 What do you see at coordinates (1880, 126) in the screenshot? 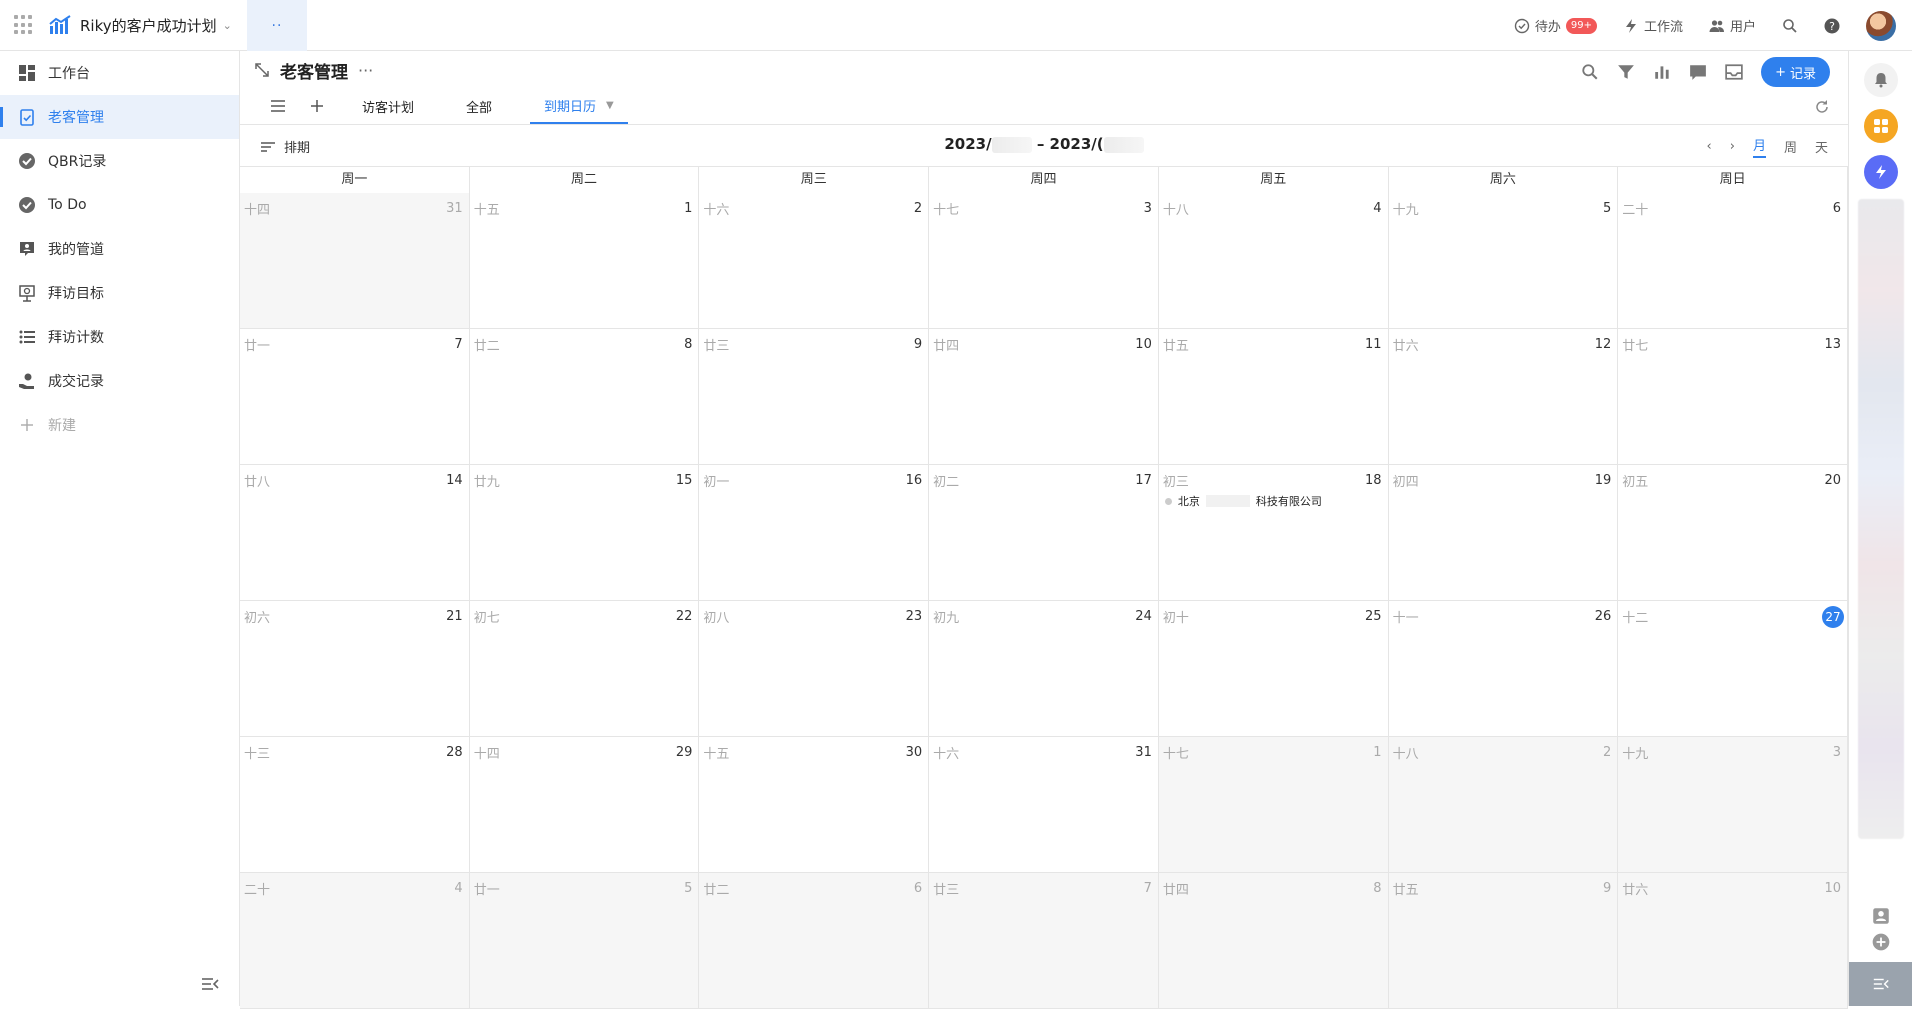
I see `apps-button` at bounding box center [1880, 126].